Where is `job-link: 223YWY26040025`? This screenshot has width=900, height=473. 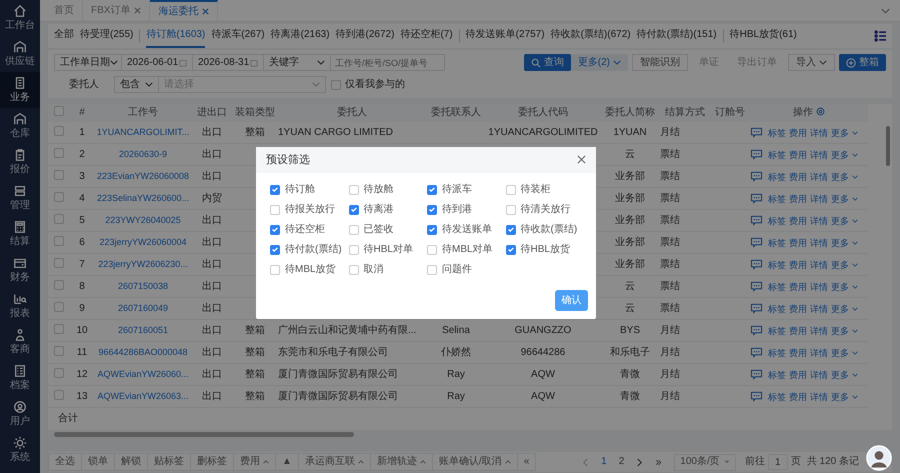
job-link: 223YWY26040025 is located at coordinates (143, 220).